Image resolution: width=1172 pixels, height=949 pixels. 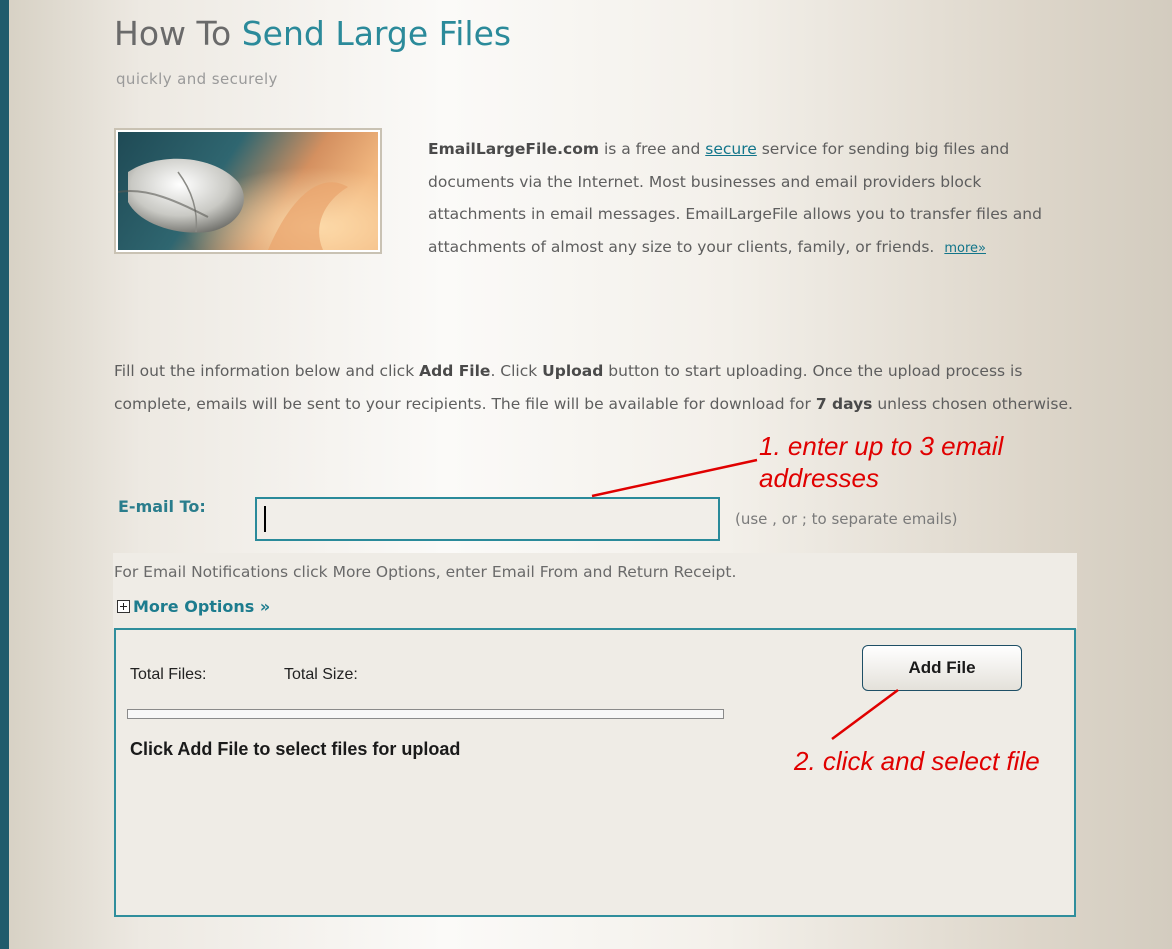 I want to click on page-title-accent: Send Large Files, so click(x=376, y=33).